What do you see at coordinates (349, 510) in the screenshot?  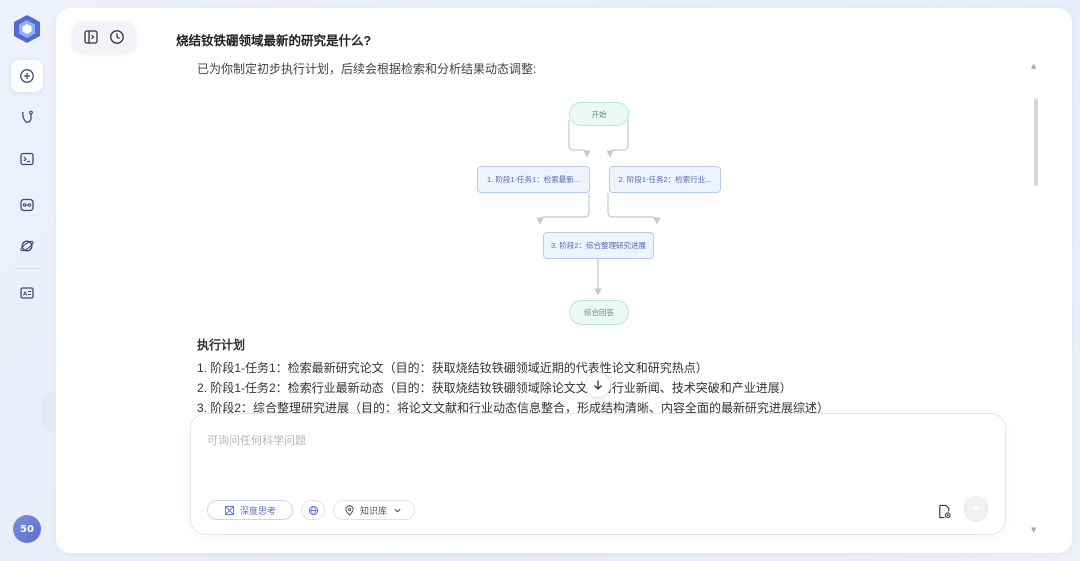 I see `location-pin-icon` at bounding box center [349, 510].